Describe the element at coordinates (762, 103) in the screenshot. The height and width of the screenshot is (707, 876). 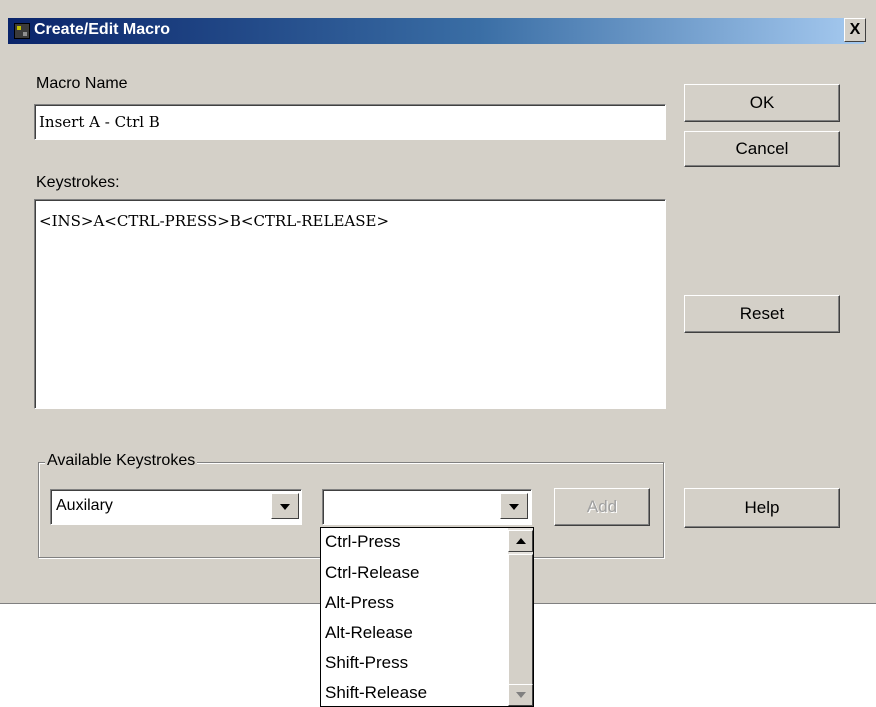
I see `ok-button: OK` at that location.